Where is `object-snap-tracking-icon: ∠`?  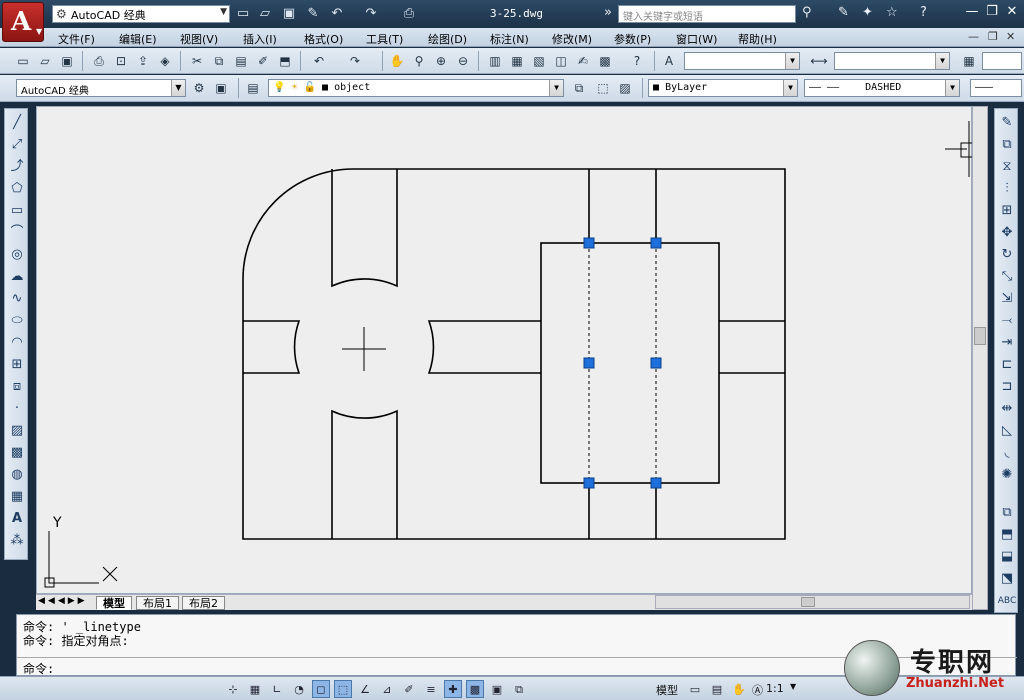 object-snap-tracking-icon: ∠ is located at coordinates (365, 689).